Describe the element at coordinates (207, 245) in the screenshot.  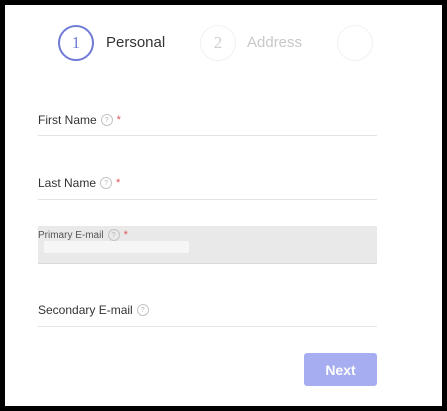
I see `primary-email-field: Primary E-mail ? *` at that location.